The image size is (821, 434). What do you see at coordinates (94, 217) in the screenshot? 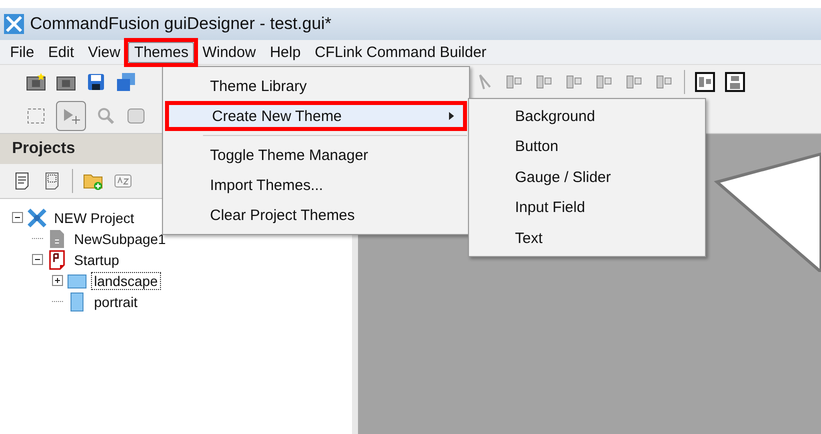
I see `tree-item: NEW Project` at bounding box center [94, 217].